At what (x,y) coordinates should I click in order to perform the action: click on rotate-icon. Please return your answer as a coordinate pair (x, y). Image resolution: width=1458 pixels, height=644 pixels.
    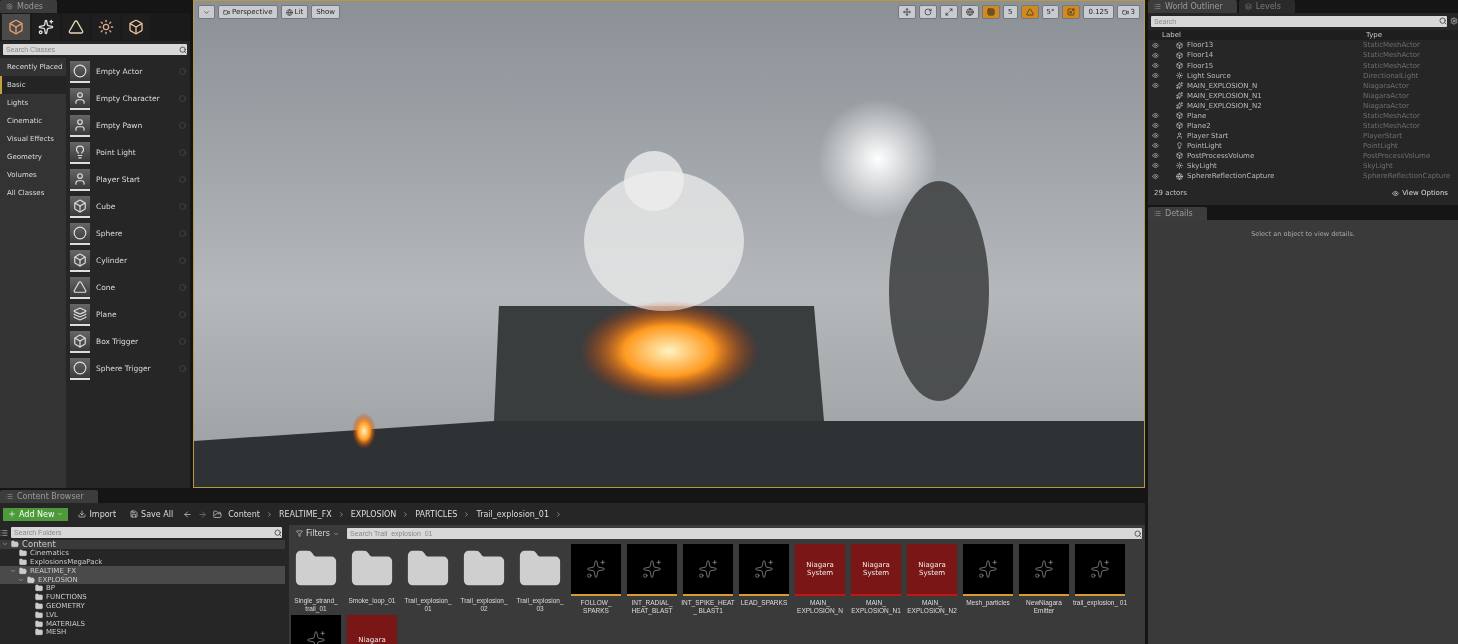
    Looking at the image, I should click on (928, 12).